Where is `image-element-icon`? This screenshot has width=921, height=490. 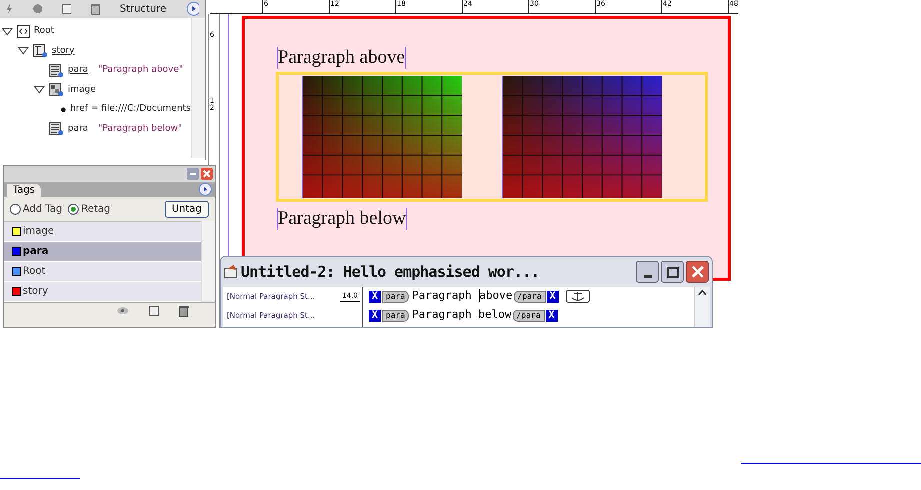 image-element-icon is located at coordinates (56, 90).